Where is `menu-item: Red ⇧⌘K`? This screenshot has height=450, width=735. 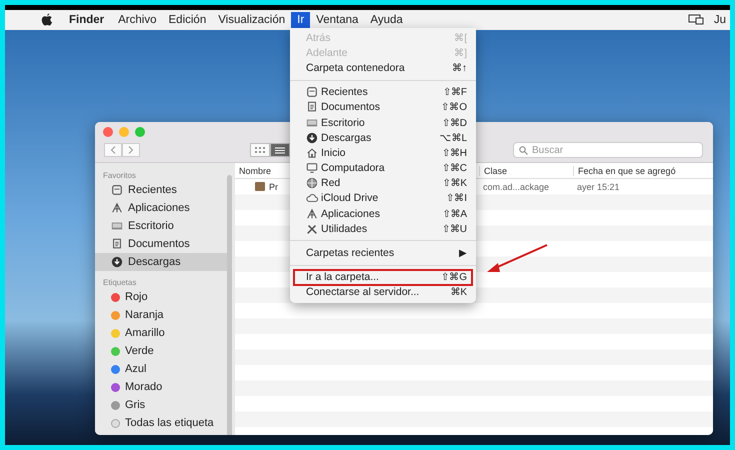 menu-item: Red ⇧⌘K is located at coordinates (383, 183).